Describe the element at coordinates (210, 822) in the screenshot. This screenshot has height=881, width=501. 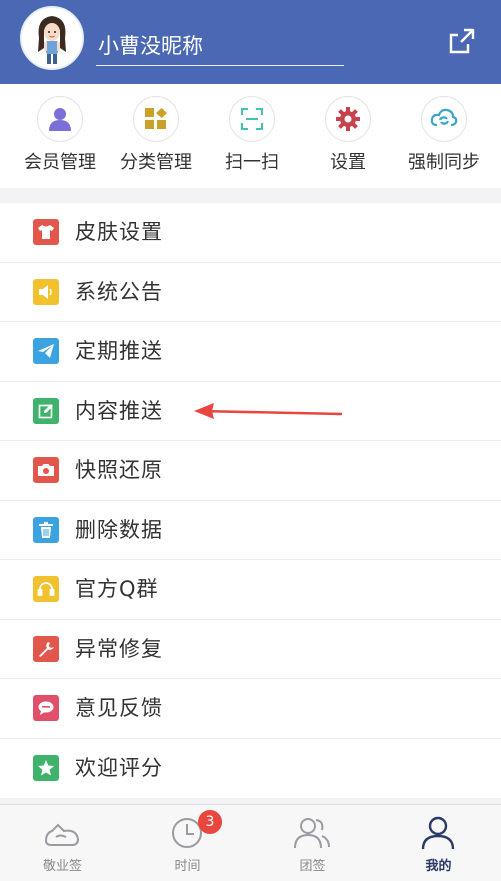
I see `notification-badge: 3` at that location.